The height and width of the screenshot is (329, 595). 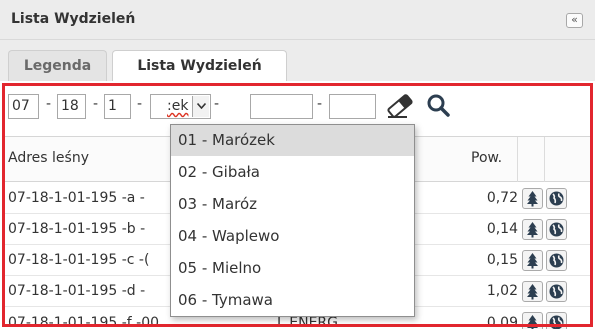 I want to click on cell-area: 1,02, so click(x=502, y=291).